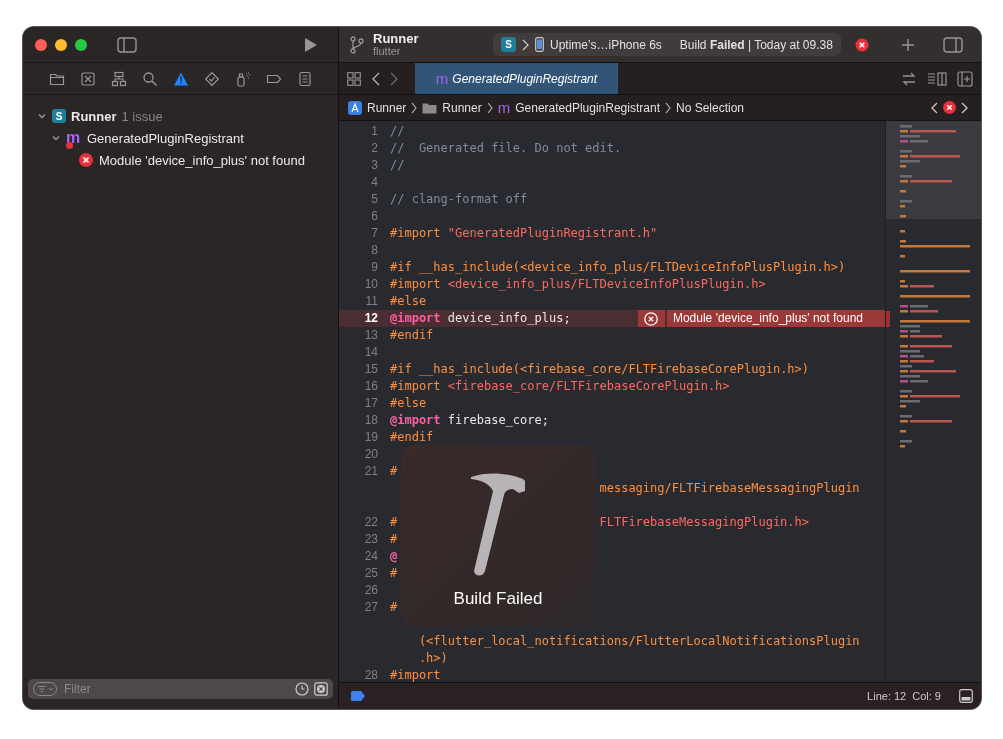 This screenshot has width=1003, height=739. Describe the element at coordinates (371, 318) in the screenshot. I see `line-number: 12` at that location.